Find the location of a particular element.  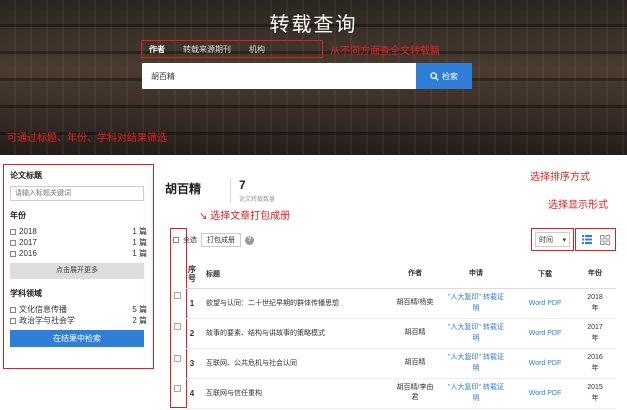

list-icon is located at coordinates (586, 239).